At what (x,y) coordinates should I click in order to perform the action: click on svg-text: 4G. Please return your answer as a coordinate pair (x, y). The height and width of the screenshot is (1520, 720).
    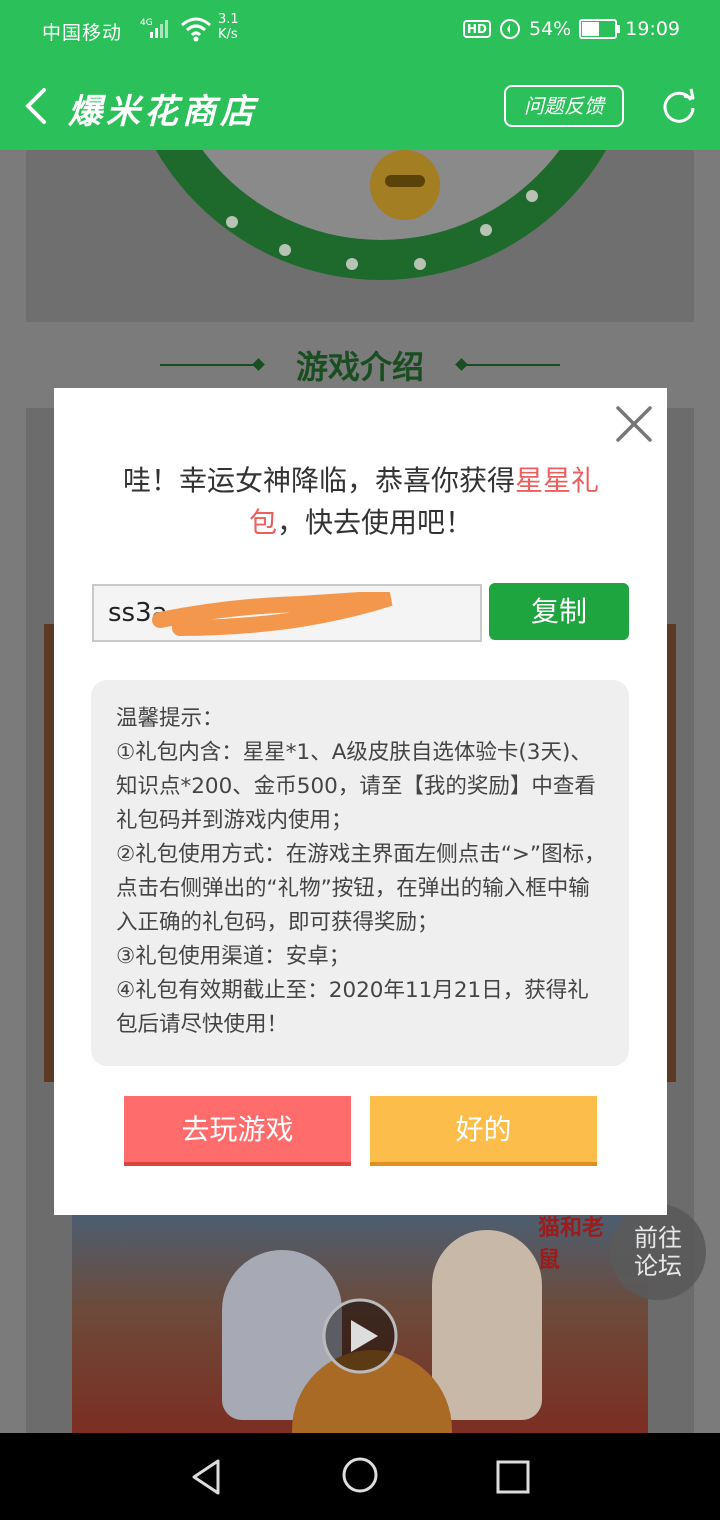
    Looking at the image, I should click on (146, 23).